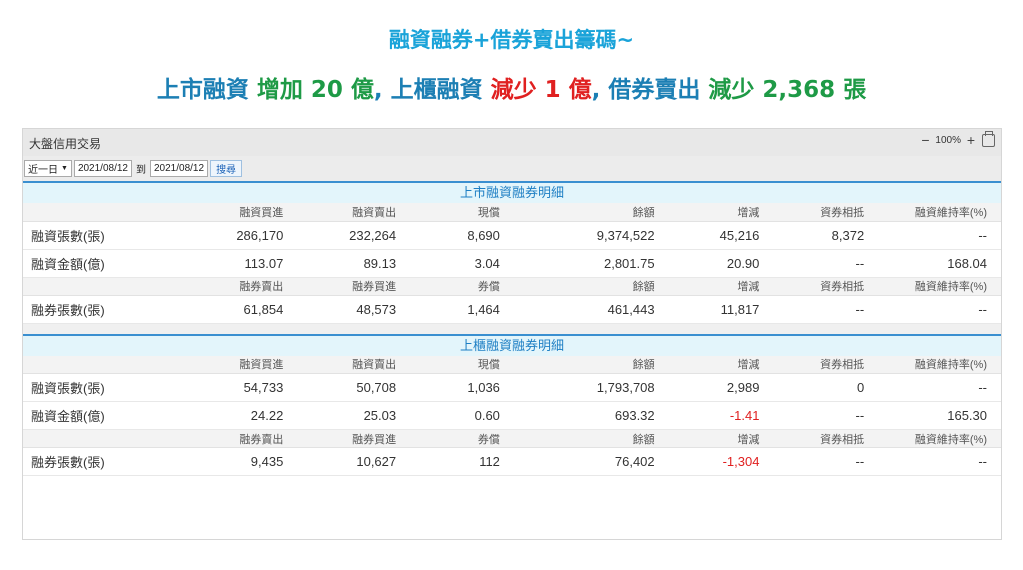 This screenshot has height=570, width=1023. What do you see at coordinates (721, 309) in the screenshot?
I see `table-cell: 11,817` at bounding box center [721, 309].